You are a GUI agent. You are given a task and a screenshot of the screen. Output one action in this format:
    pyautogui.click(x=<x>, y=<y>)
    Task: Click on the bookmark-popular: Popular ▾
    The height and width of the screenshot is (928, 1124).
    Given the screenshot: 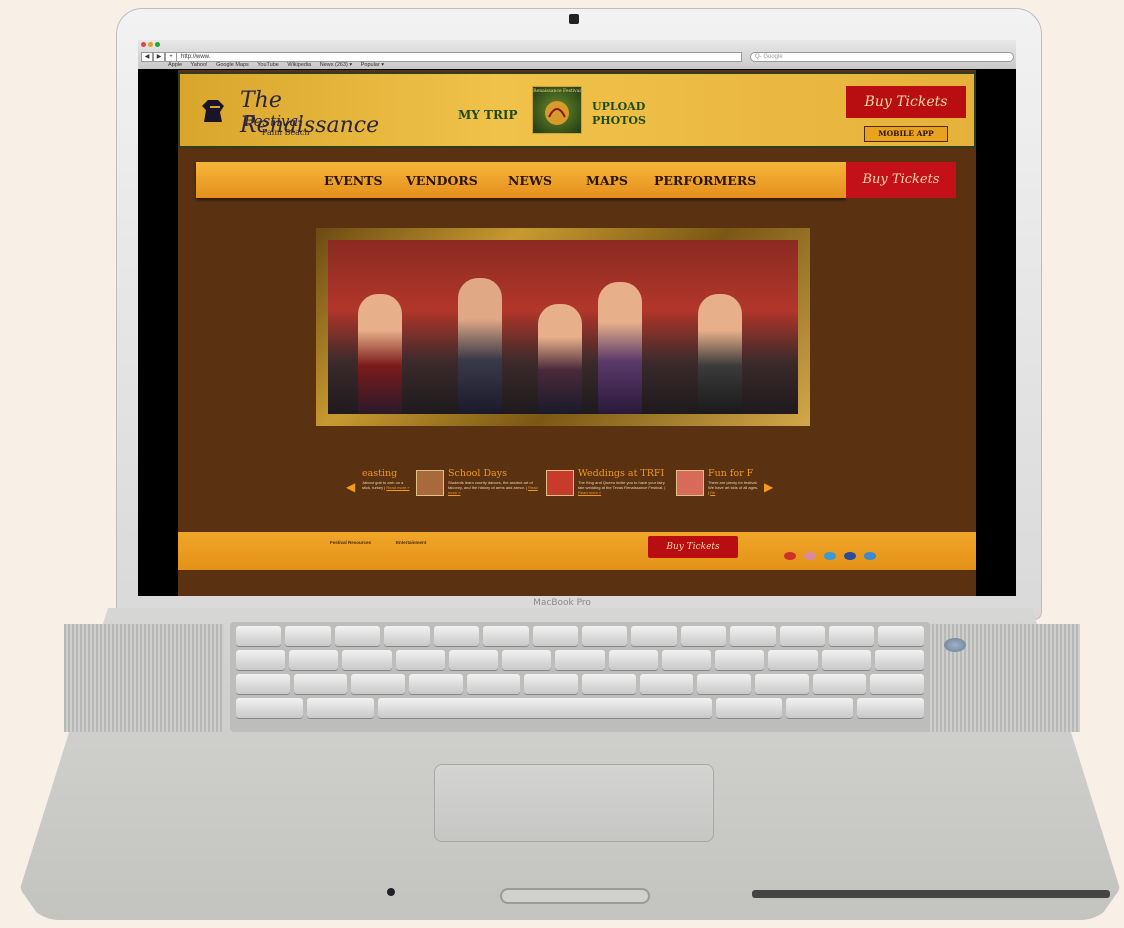 What is the action you would take?
    pyautogui.click(x=372, y=65)
    